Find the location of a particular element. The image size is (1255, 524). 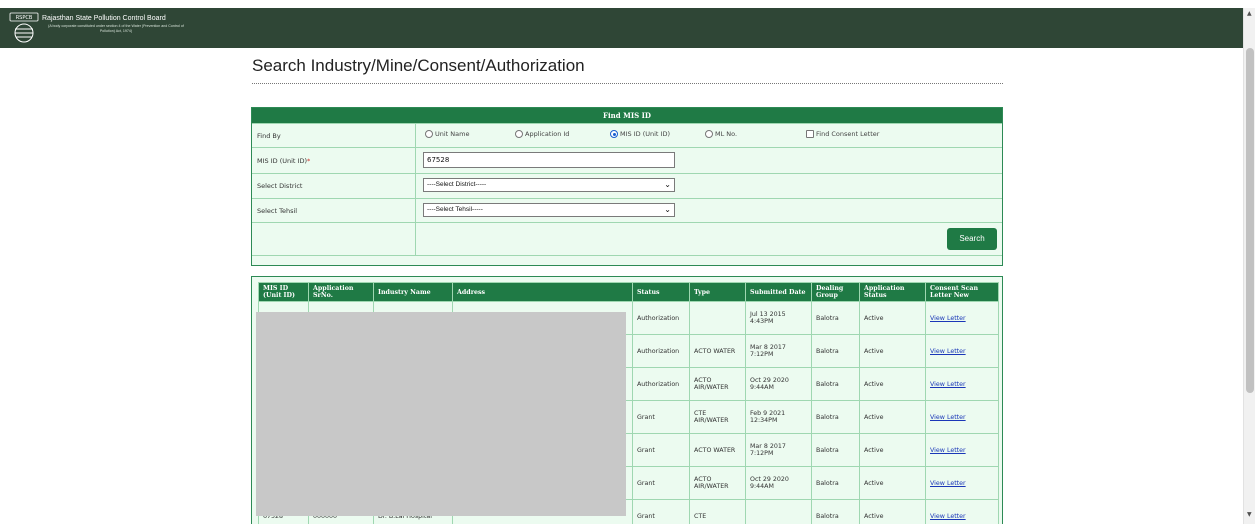

scroll-thumb is located at coordinates (1250, 220).